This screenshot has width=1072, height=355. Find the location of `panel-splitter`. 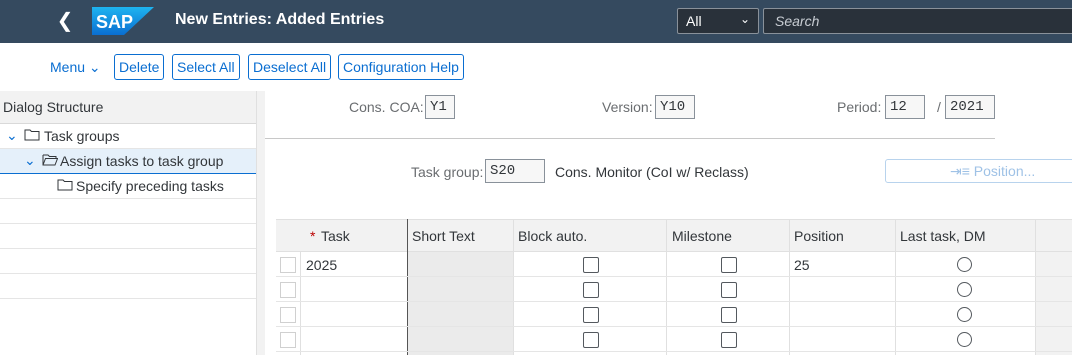

panel-splitter is located at coordinates (260, 223).